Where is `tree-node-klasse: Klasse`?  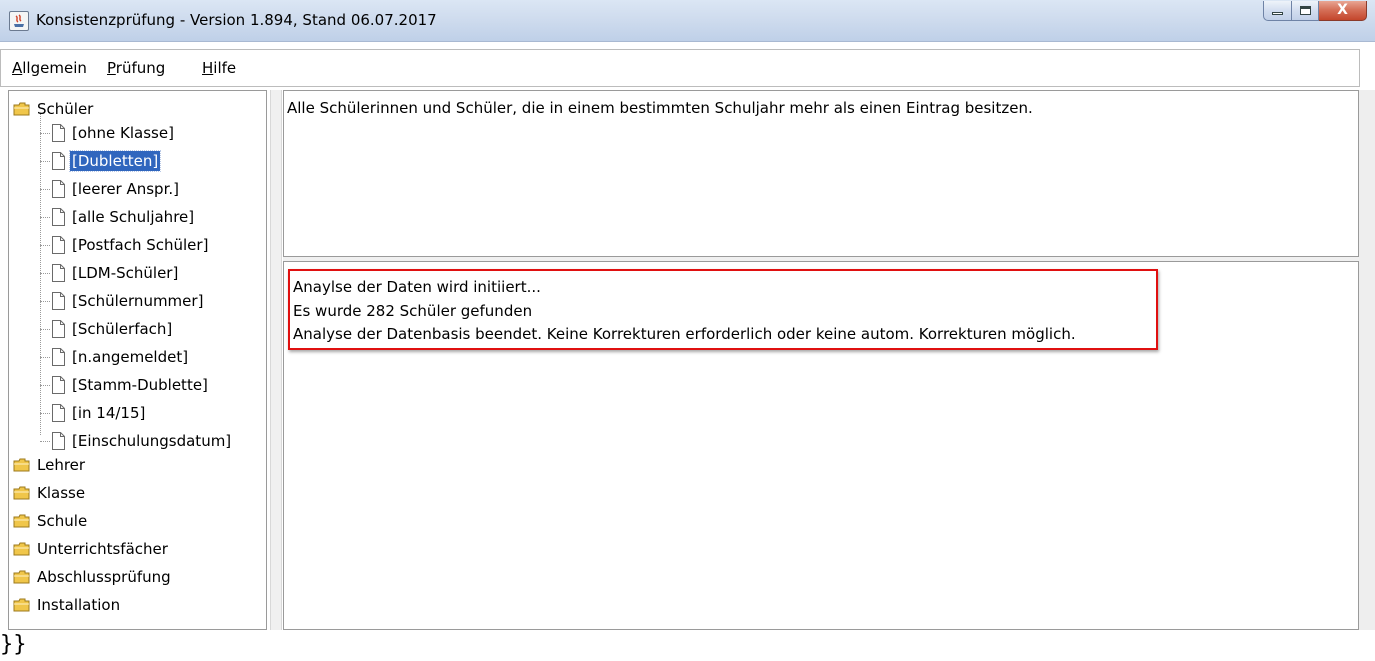 tree-node-klasse: Klasse is located at coordinates (50, 493).